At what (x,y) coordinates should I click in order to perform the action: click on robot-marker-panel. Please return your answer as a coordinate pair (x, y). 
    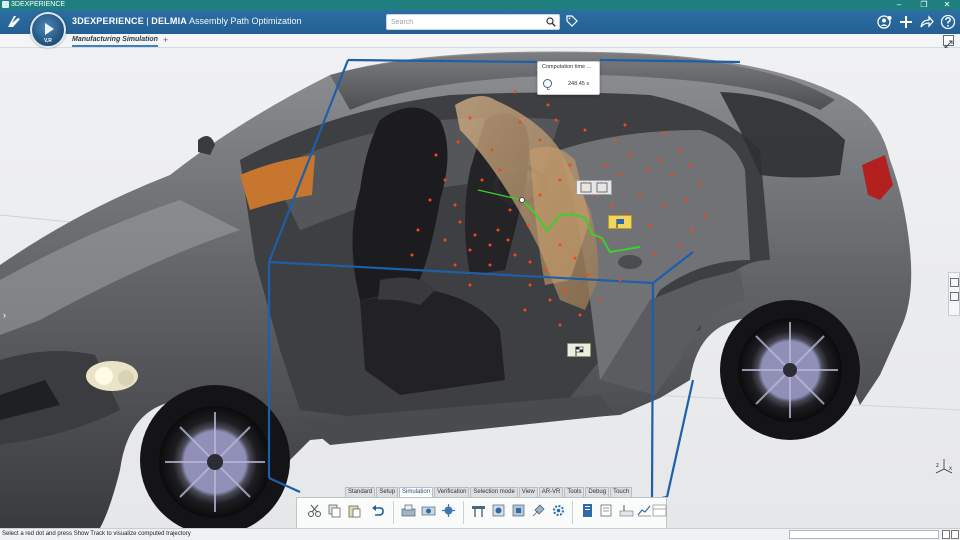
    Looking at the image, I should click on (594, 187).